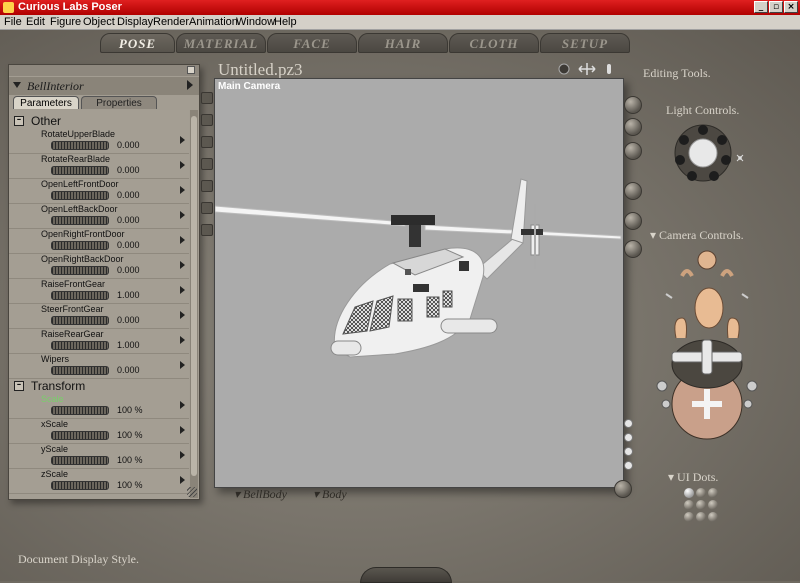 This screenshot has width=800, height=583. Describe the element at coordinates (221, 43) in the screenshot. I see `tab-material: MATERIAL` at that location.